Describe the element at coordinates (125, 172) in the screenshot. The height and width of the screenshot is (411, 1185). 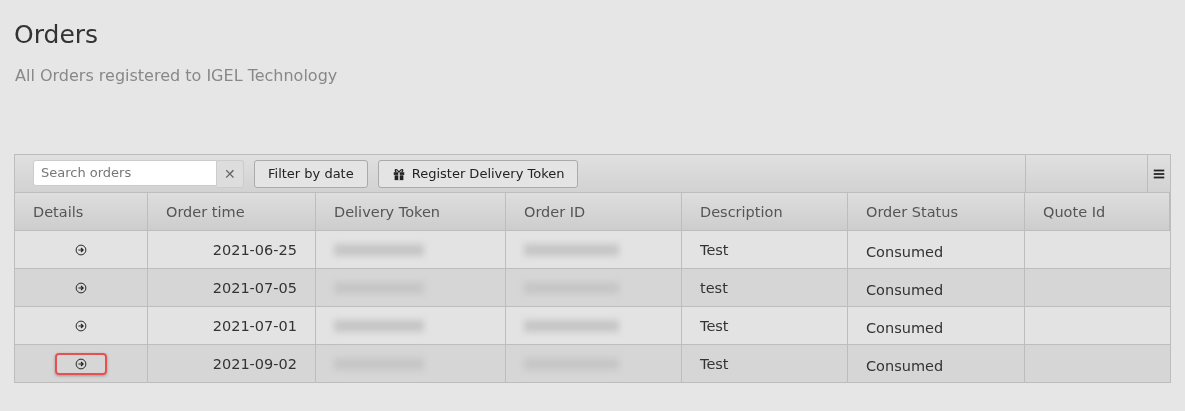
I see `search-field: Search orders` at that location.